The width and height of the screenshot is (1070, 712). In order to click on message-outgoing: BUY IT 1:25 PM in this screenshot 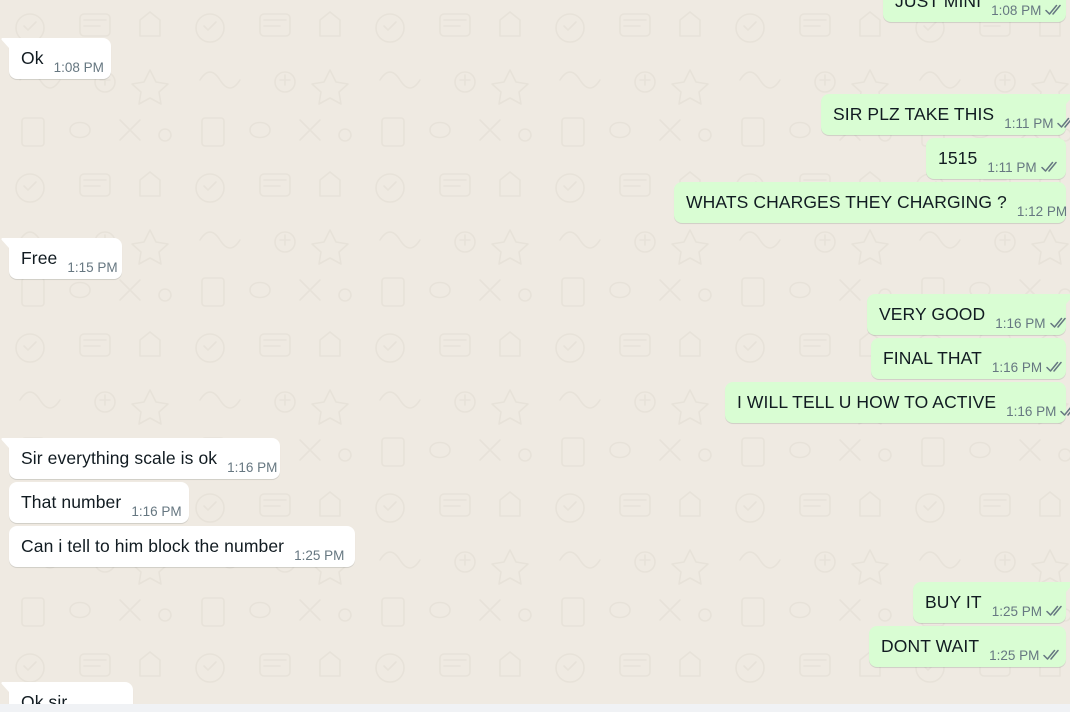, I will do `click(991, 602)`.